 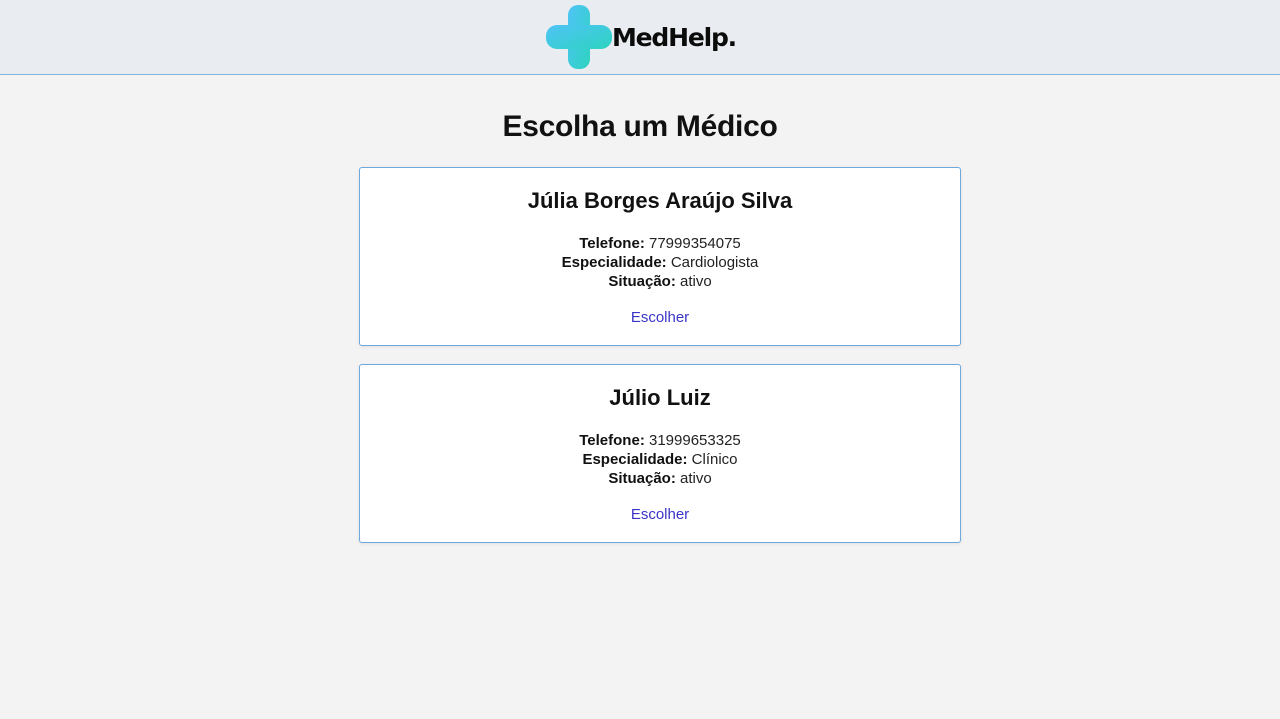 I want to click on doctor-phone: Telefone: 31999653325, so click(x=660, y=440).